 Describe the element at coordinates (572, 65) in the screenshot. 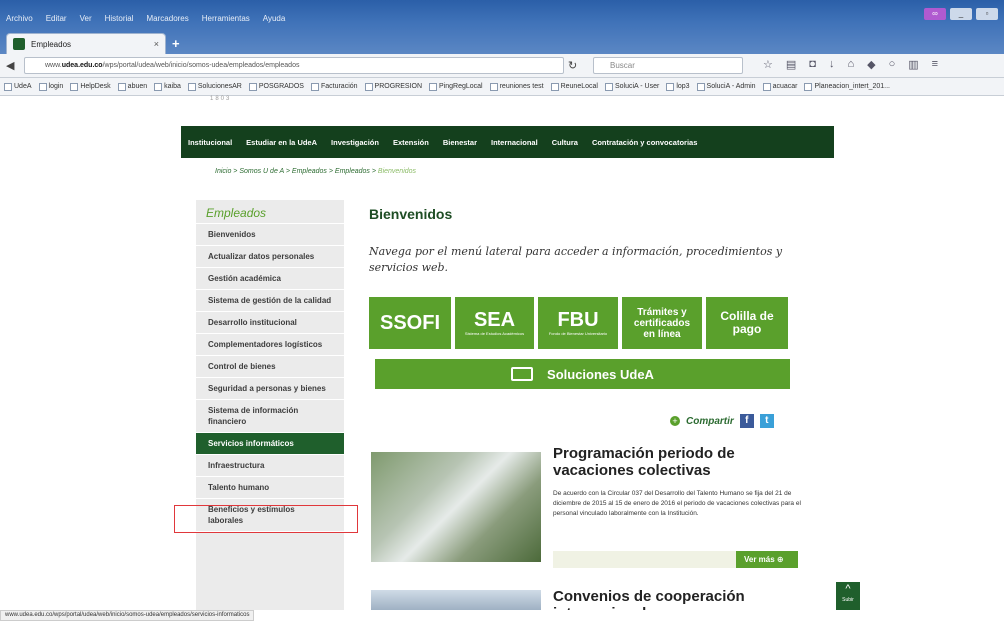

I see `reload-icon: ↻` at that location.